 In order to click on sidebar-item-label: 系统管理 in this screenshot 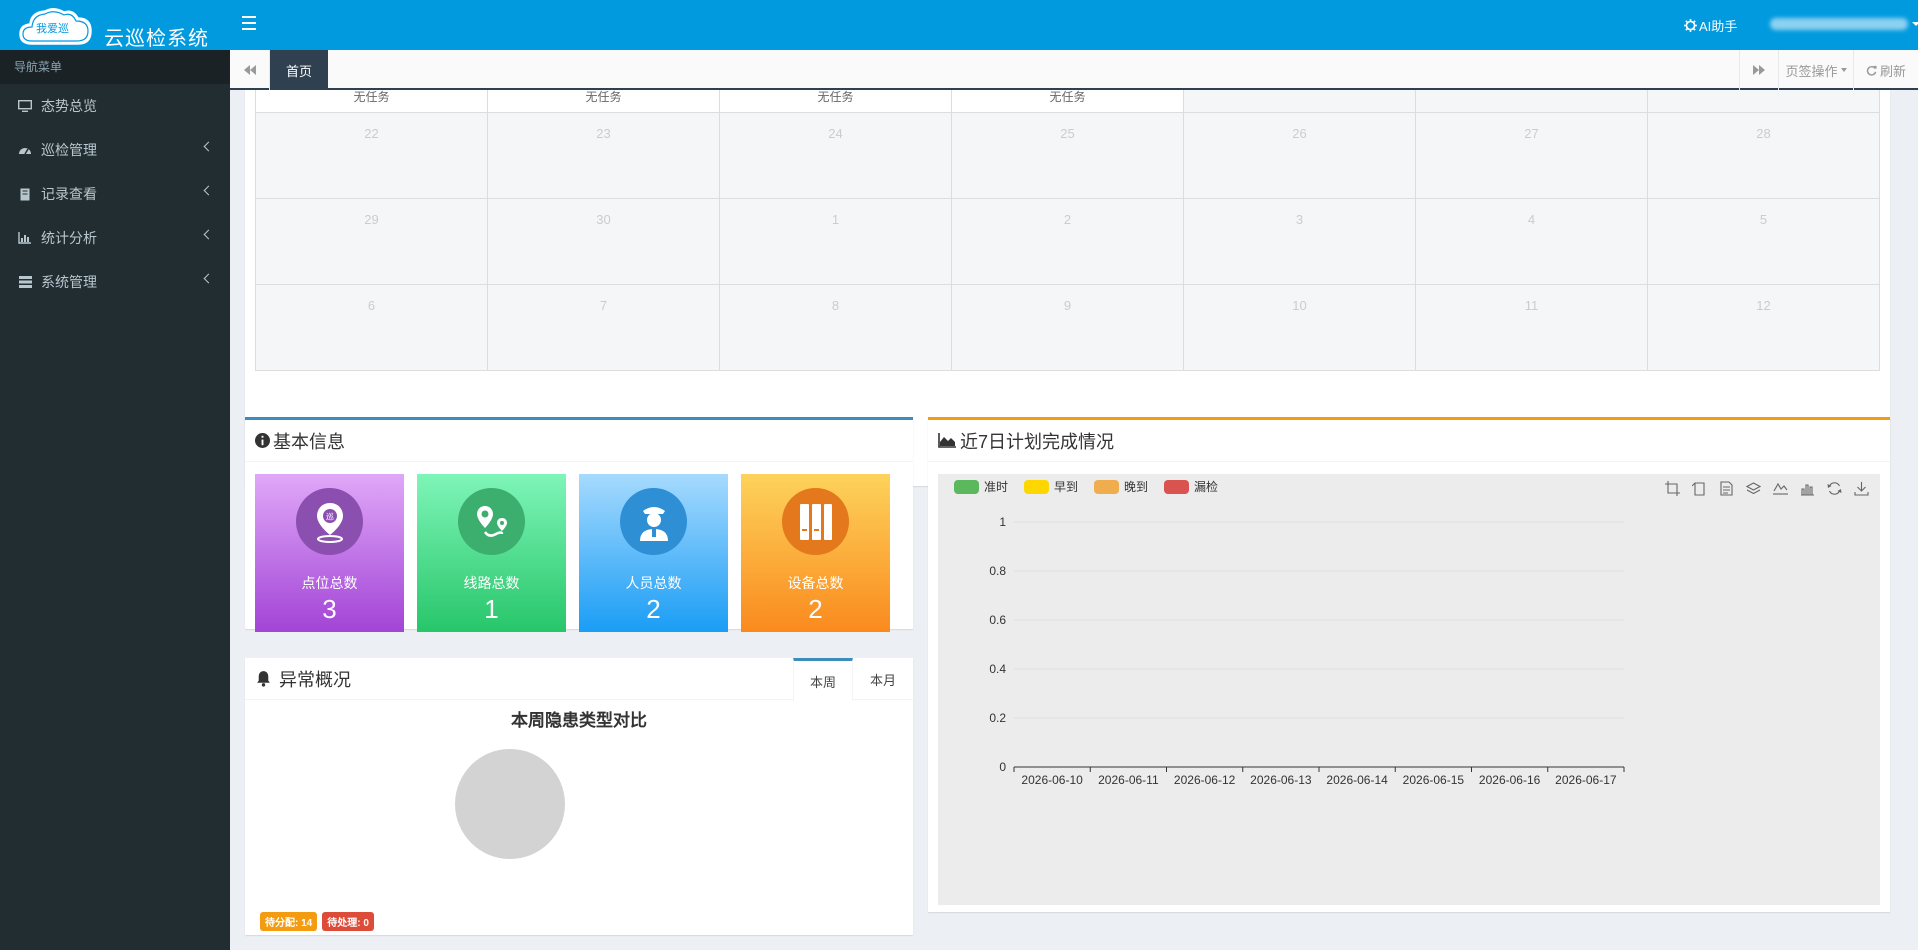, I will do `click(69, 282)`.